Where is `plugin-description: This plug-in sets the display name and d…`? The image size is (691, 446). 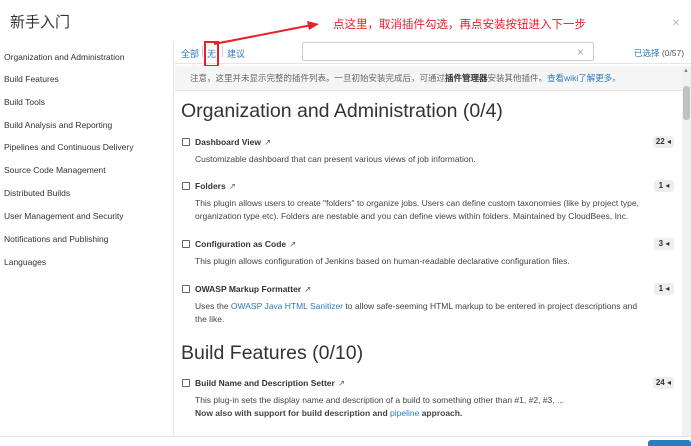
plugin-description: This plug-in sets the display name and d… is located at coordinates (380, 400).